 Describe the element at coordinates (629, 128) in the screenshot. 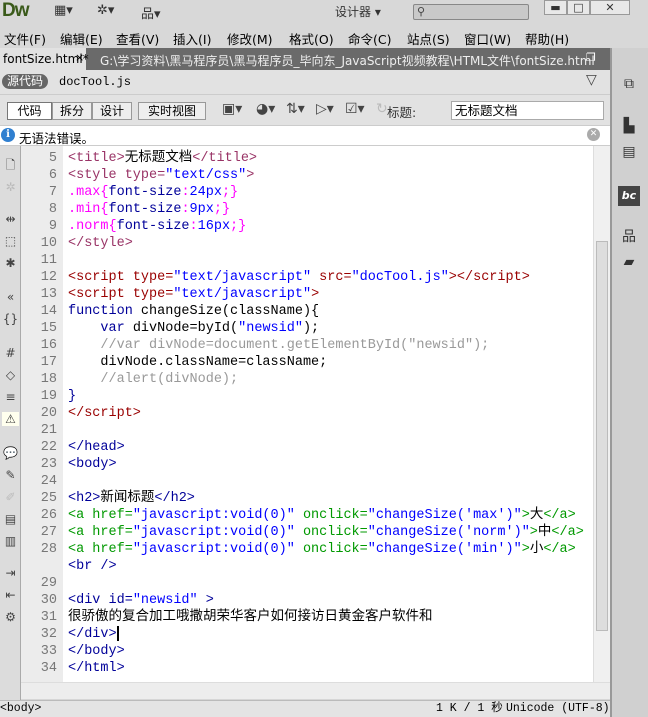

I see `insert-panel-icon: ▙` at that location.